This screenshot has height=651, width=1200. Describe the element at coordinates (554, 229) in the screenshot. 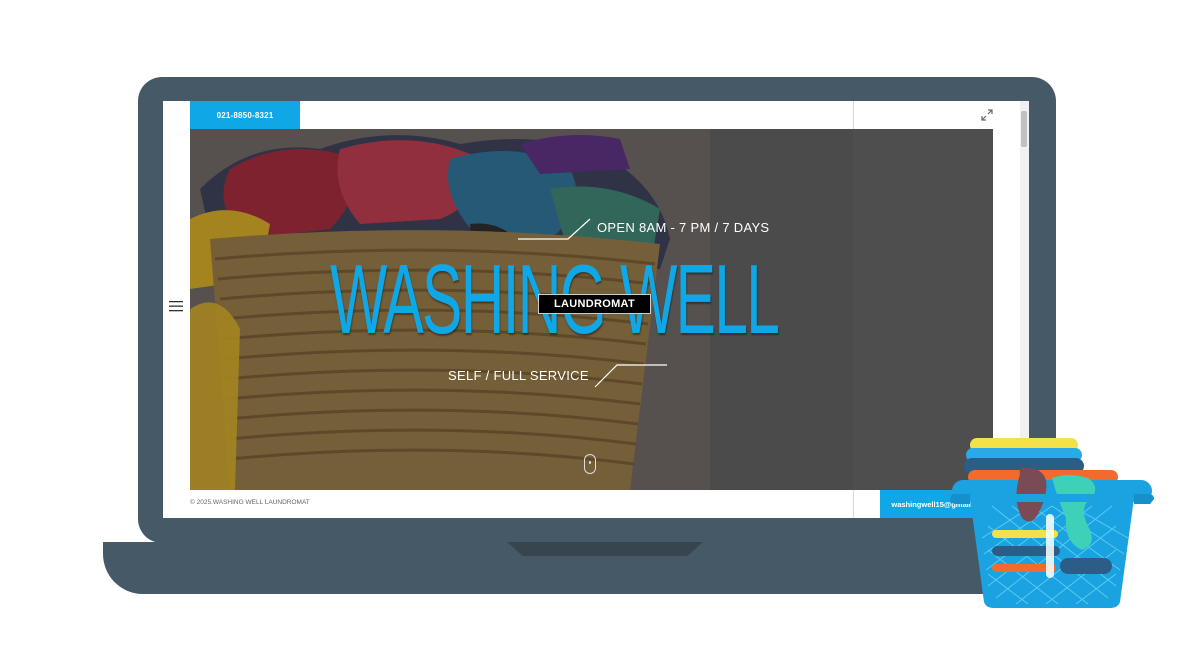

I see `decorative-line-top` at that location.